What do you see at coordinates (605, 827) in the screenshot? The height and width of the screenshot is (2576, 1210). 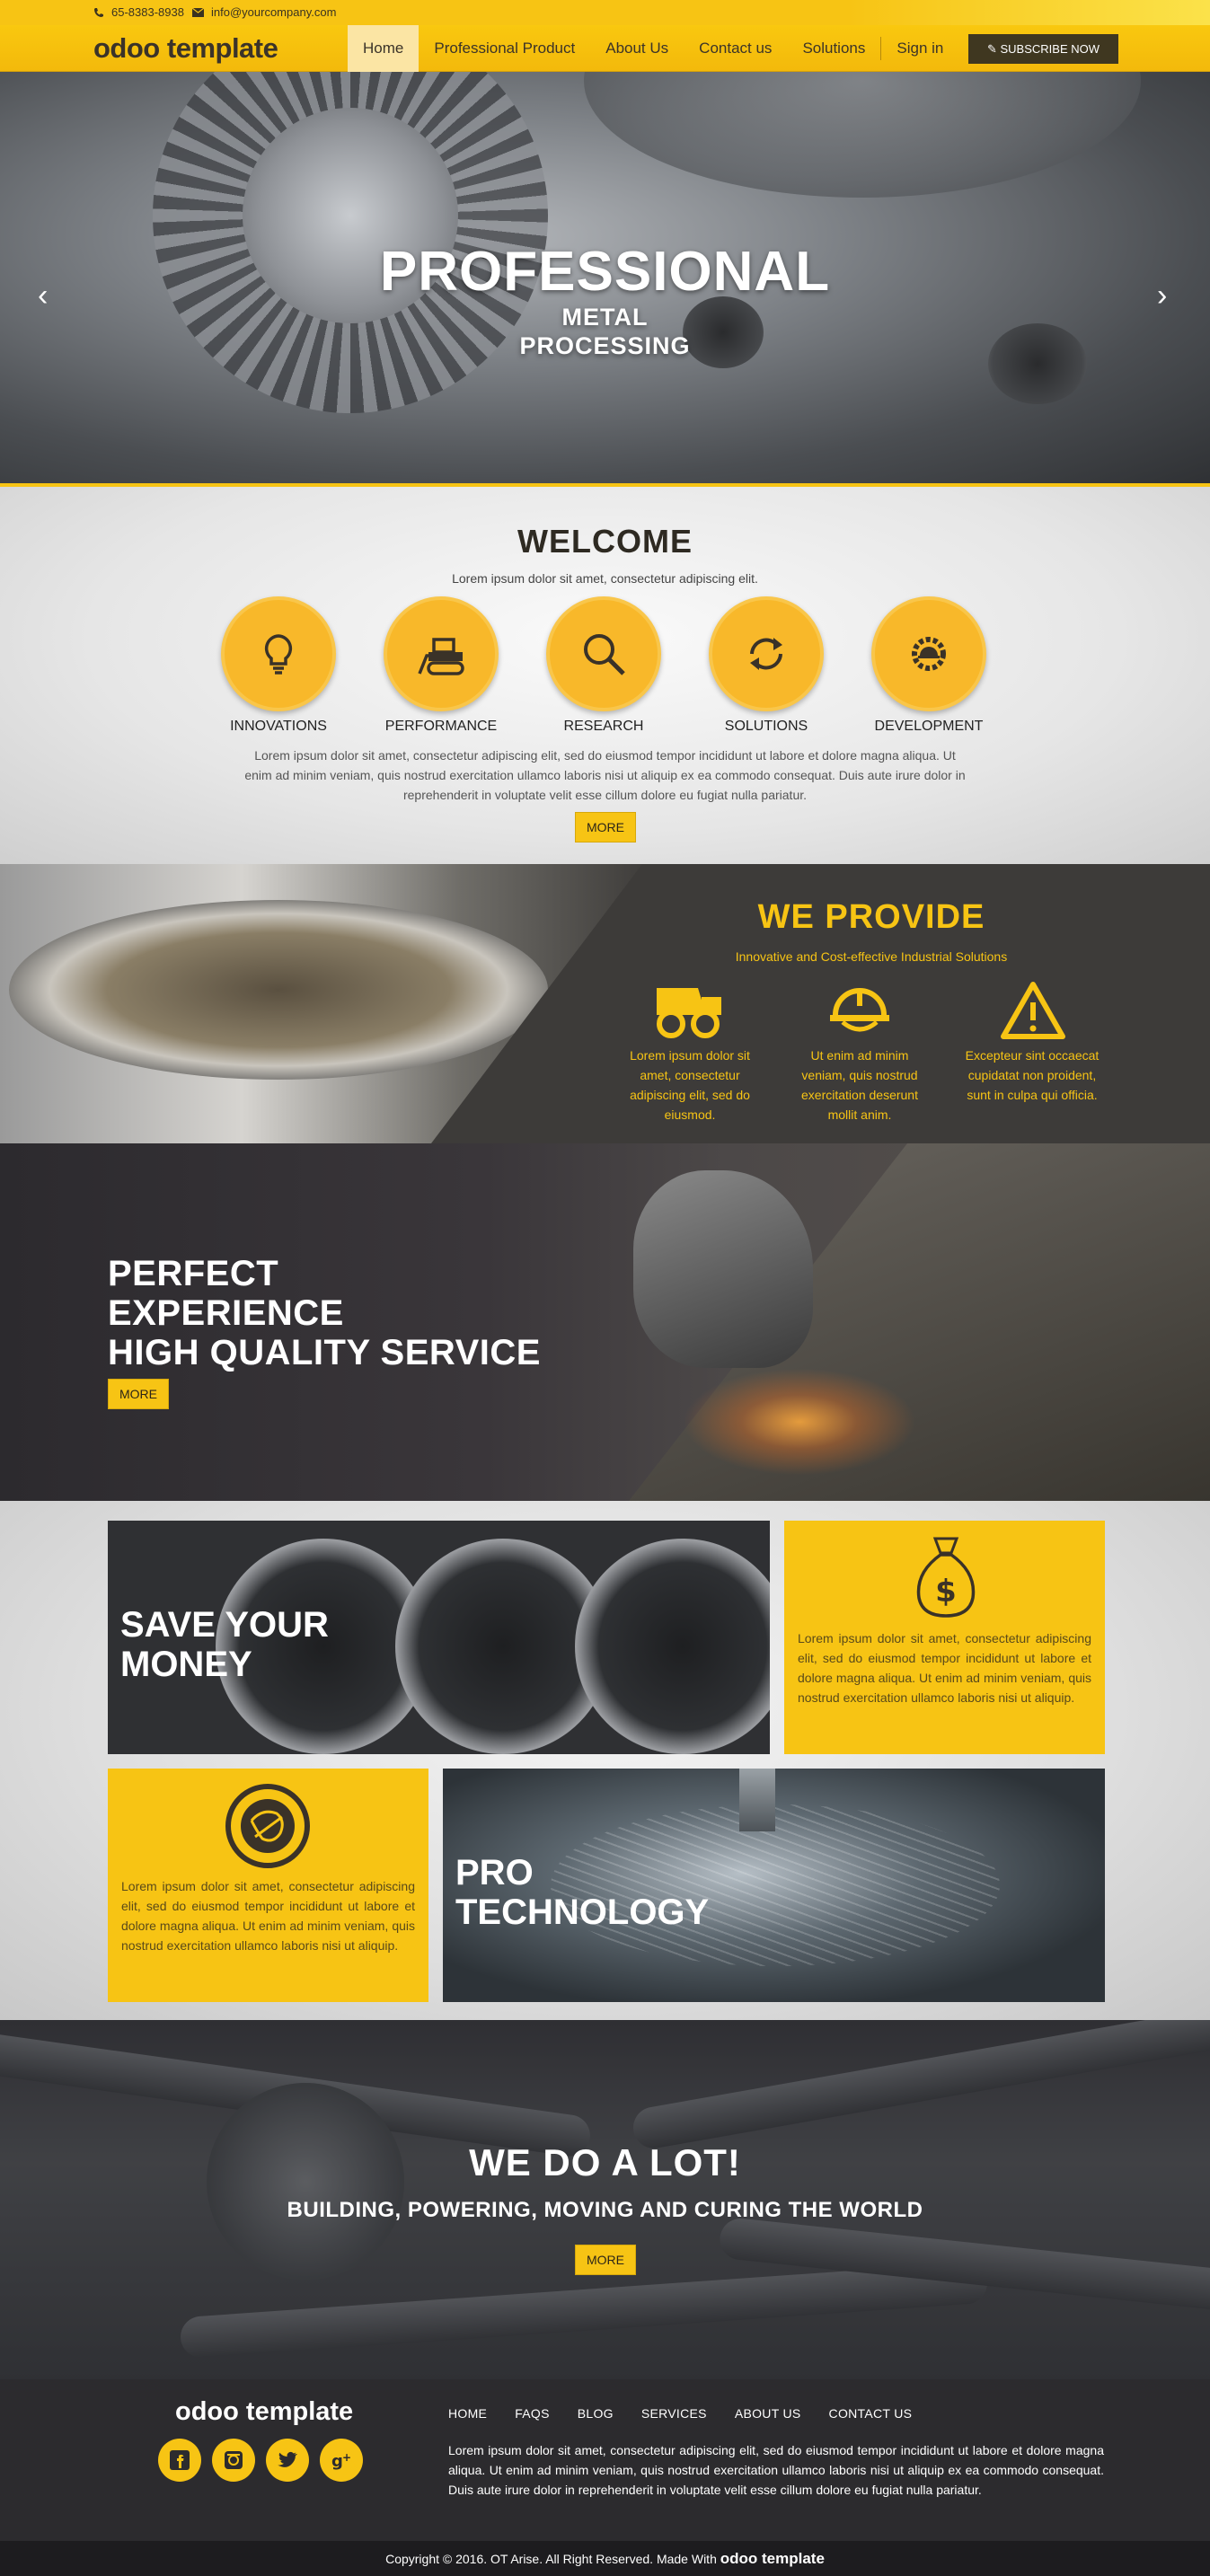 I see `welcome-more-button: MORE` at bounding box center [605, 827].